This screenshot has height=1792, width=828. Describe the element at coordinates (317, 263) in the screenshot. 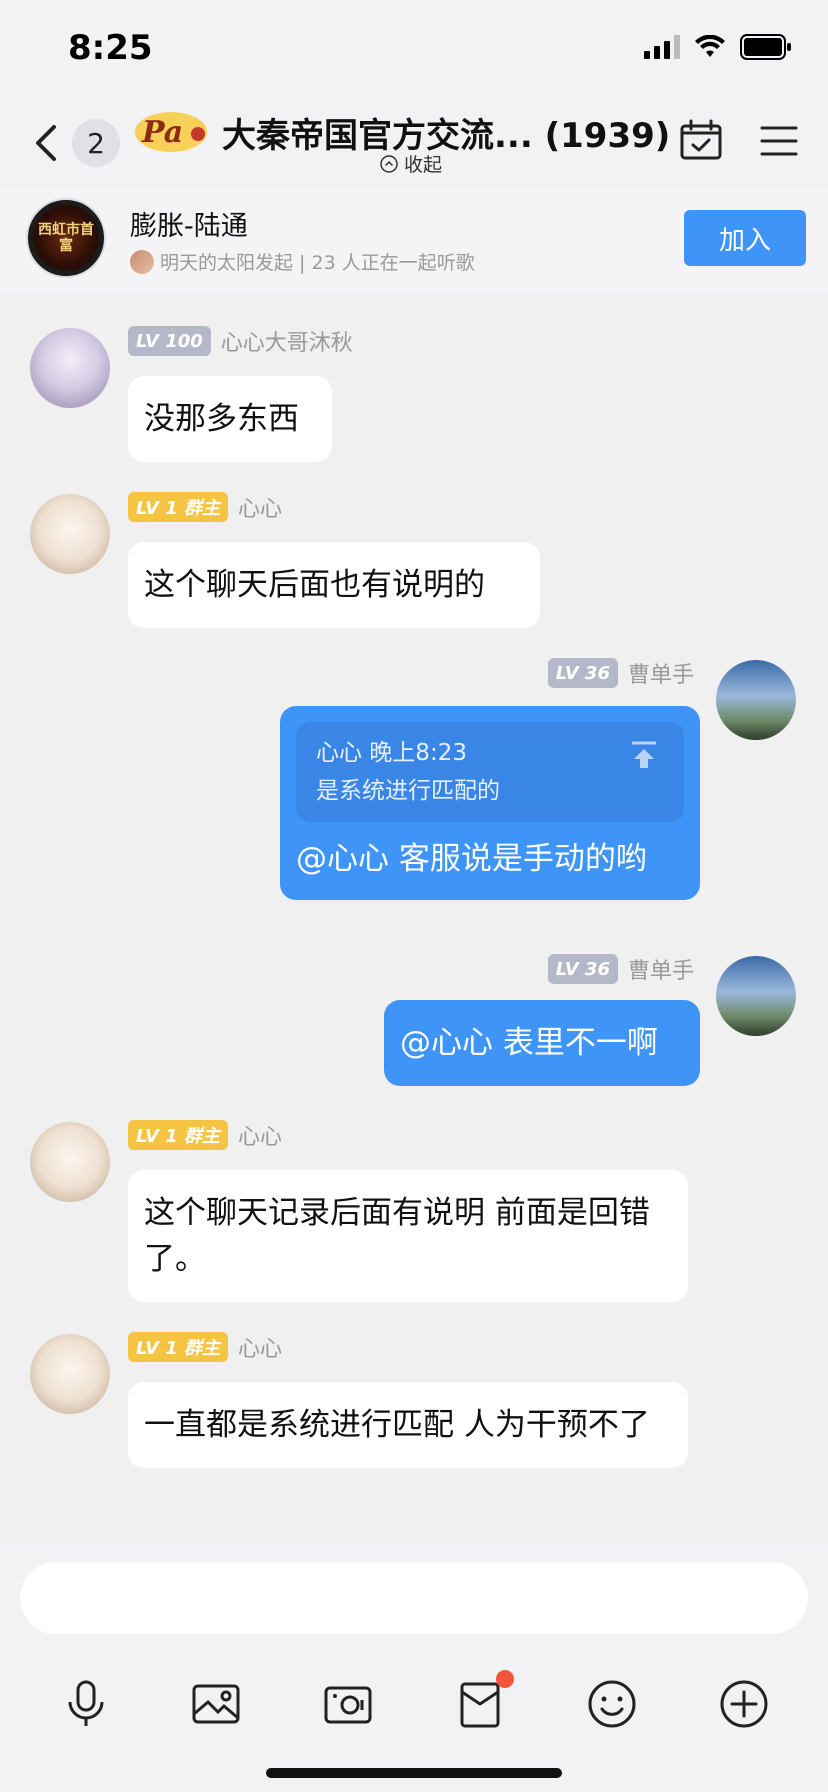

I see `listen-together-text: 明天的太阳发起 | 23 人正在一起听歌` at that location.